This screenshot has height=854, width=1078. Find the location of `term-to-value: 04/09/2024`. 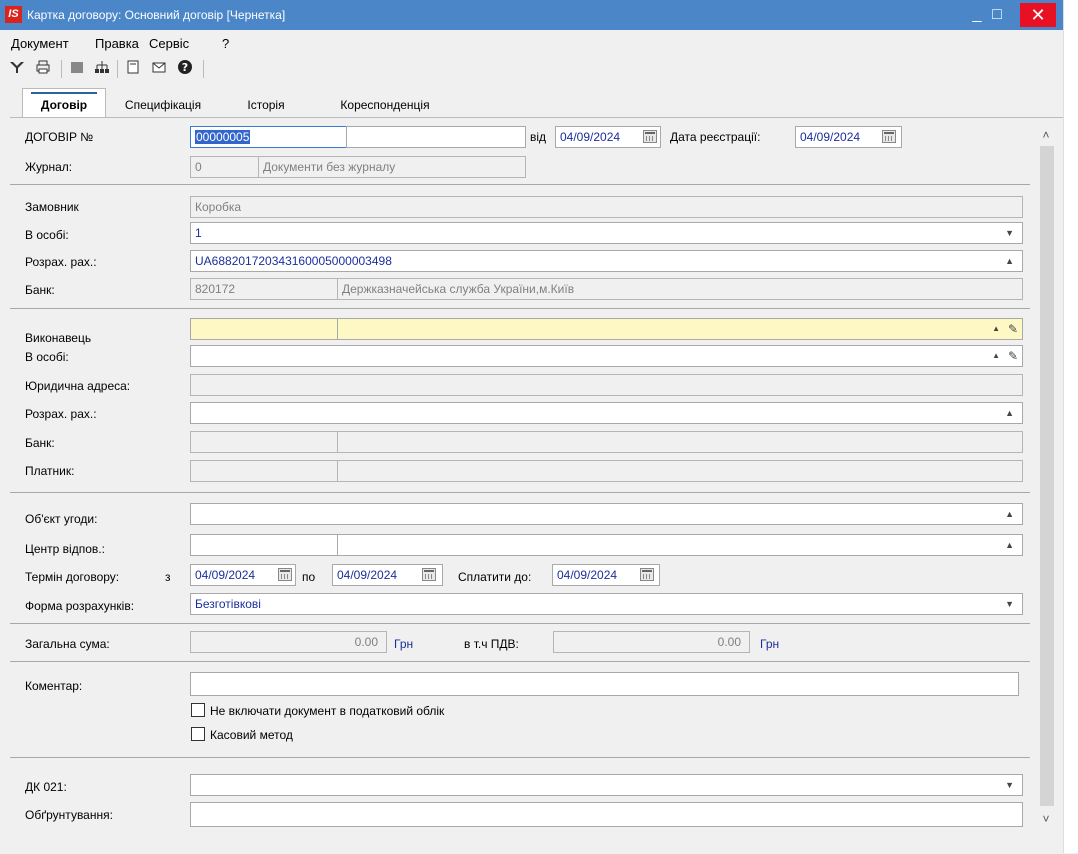

term-to-value: 04/09/2024 is located at coordinates (367, 575).